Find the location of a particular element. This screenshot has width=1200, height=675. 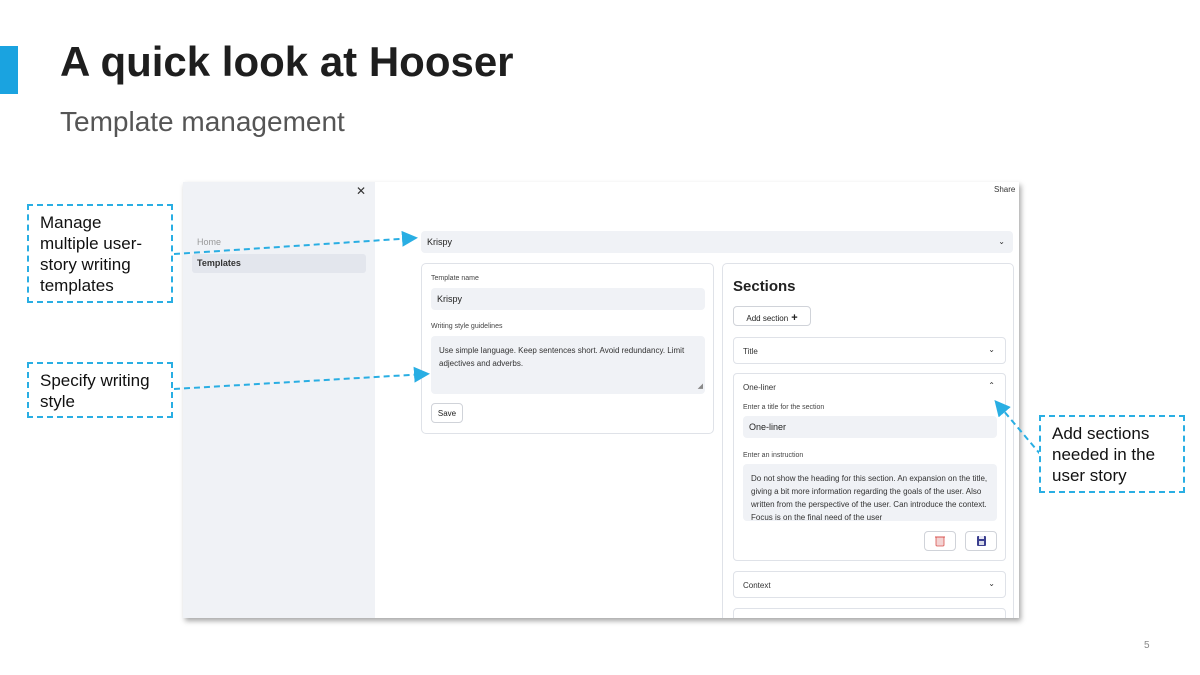

plus-icon: + is located at coordinates (794, 318).